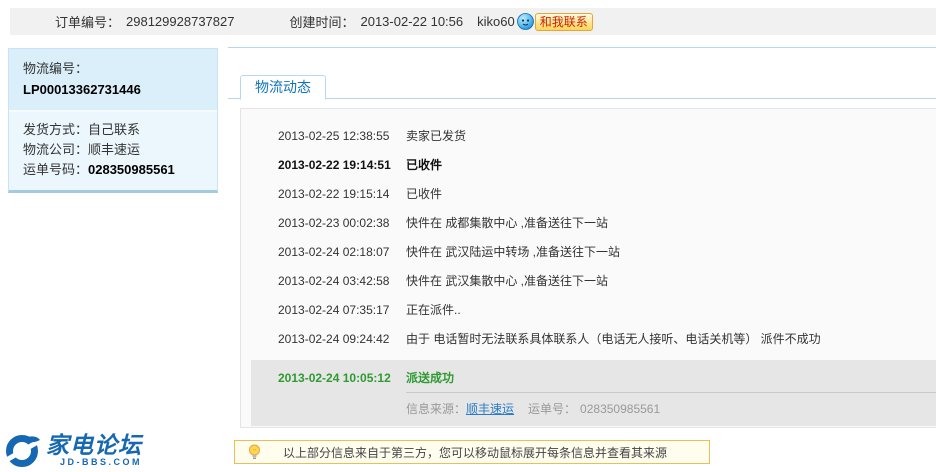 The image size is (936, 472). I want to click on event-description: 快件在 武汉陆运中转场 ,准备送往下一站, so click(513, 252).